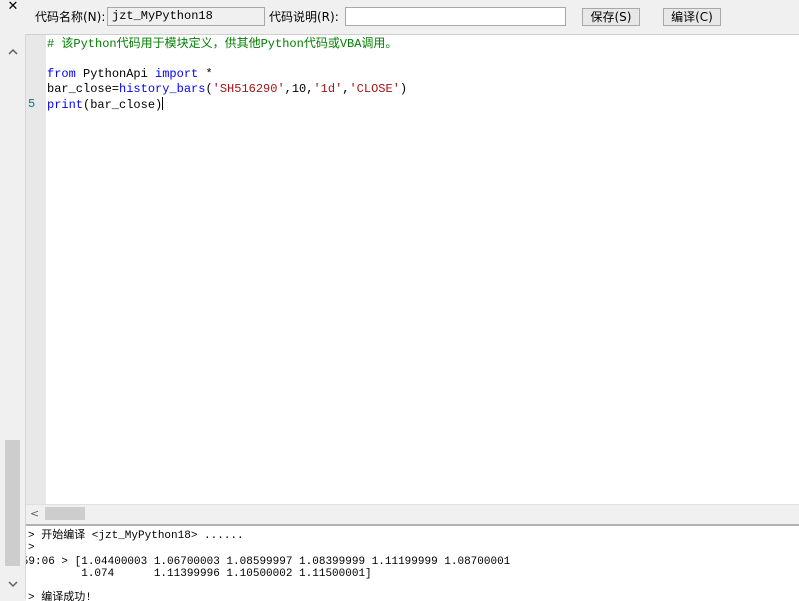 The image size is (799, 601). I want to click on code-token: ), so click(403, 89).